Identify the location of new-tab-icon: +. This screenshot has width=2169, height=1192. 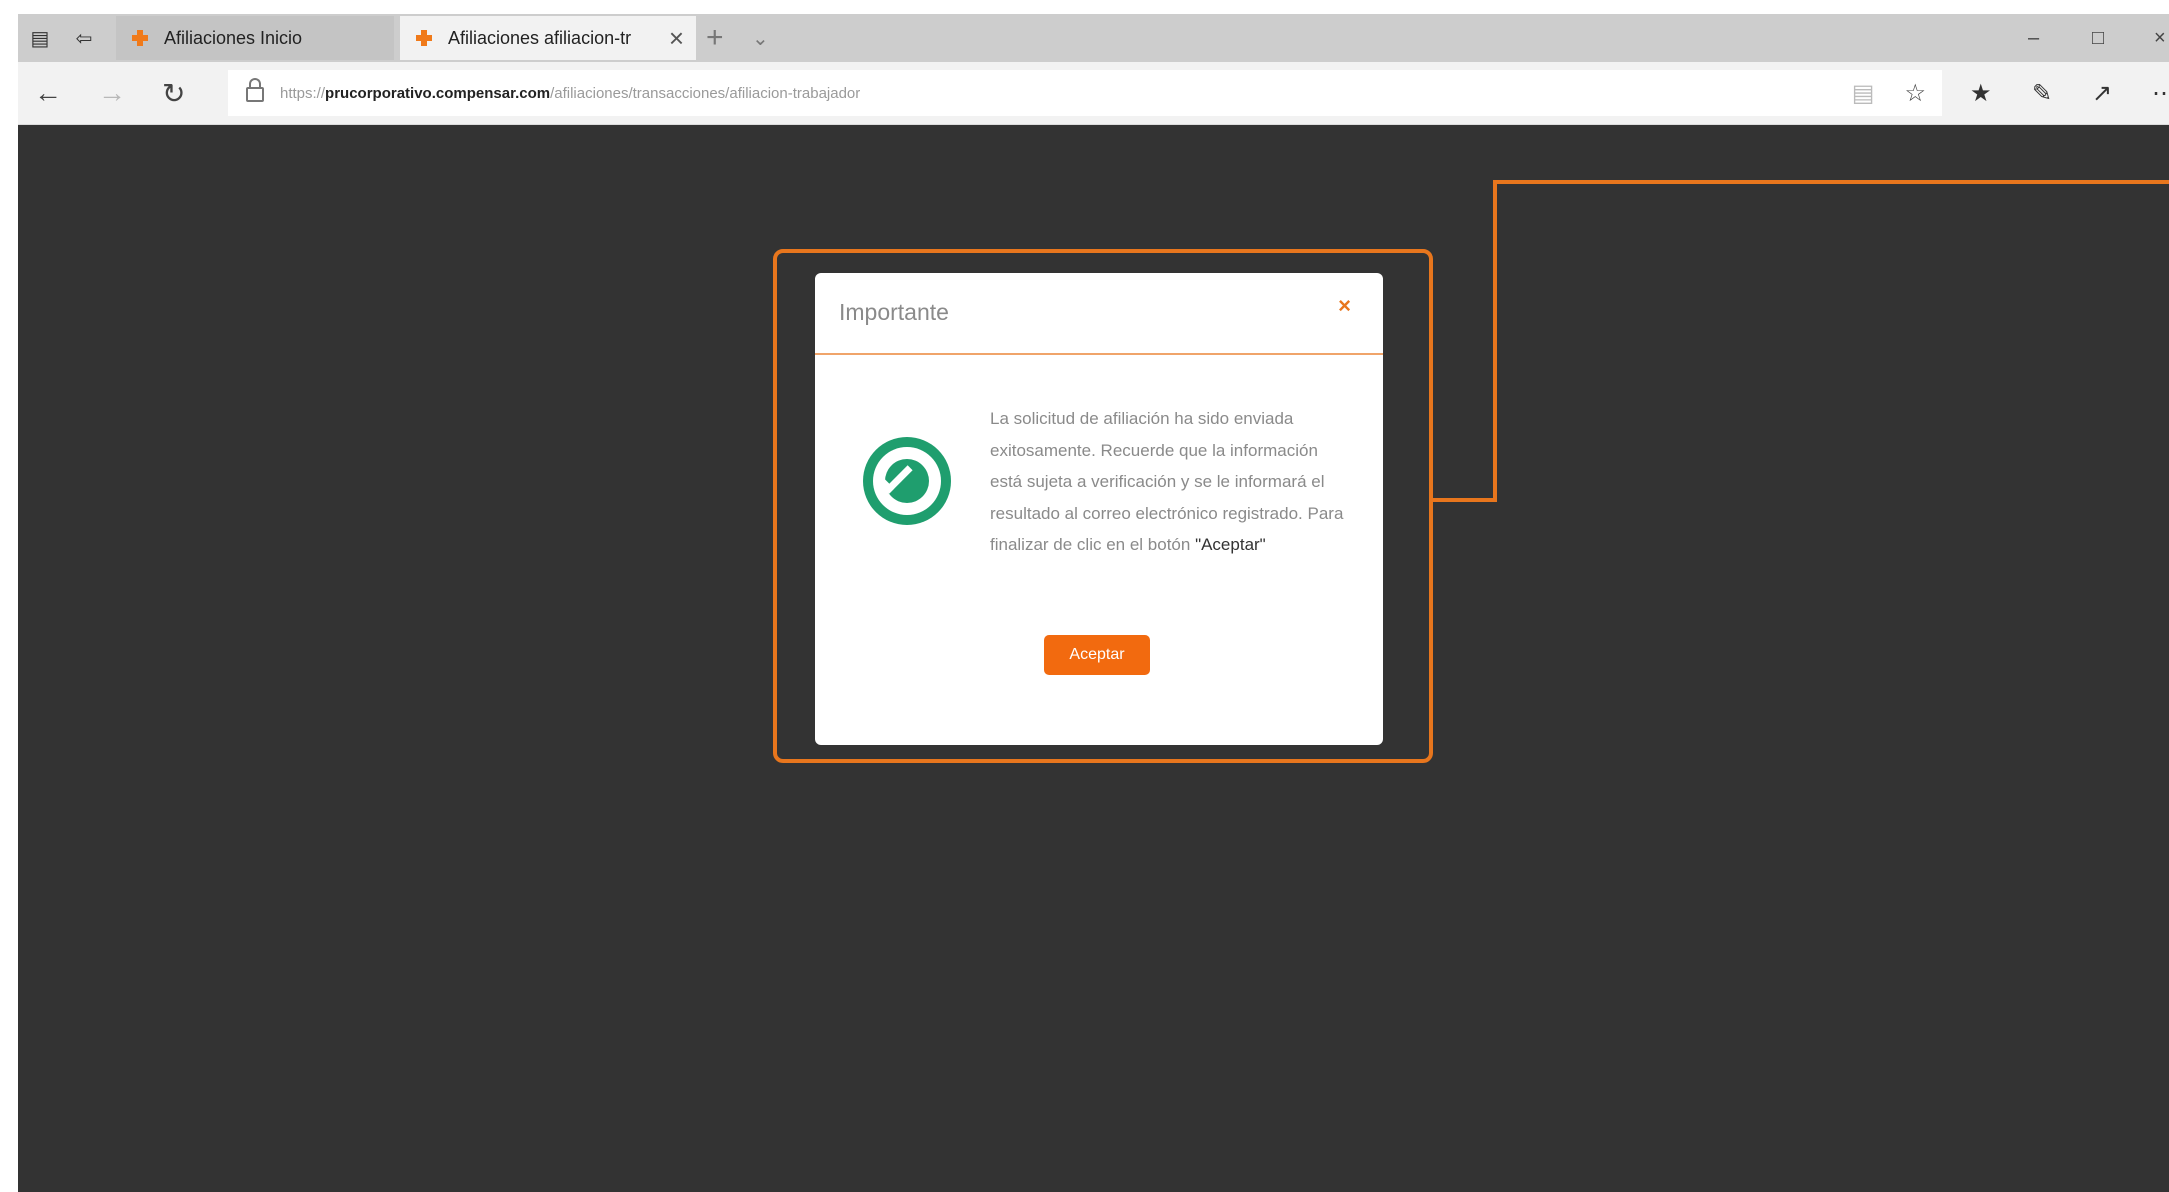
(715, 38).